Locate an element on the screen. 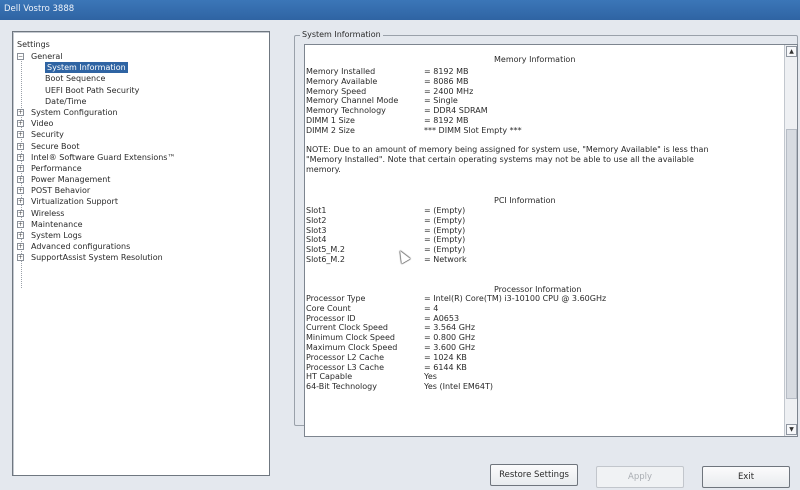 The height and width of the screenshot is (490, 800). info-value: = Single is located at coordinates (441, 101).